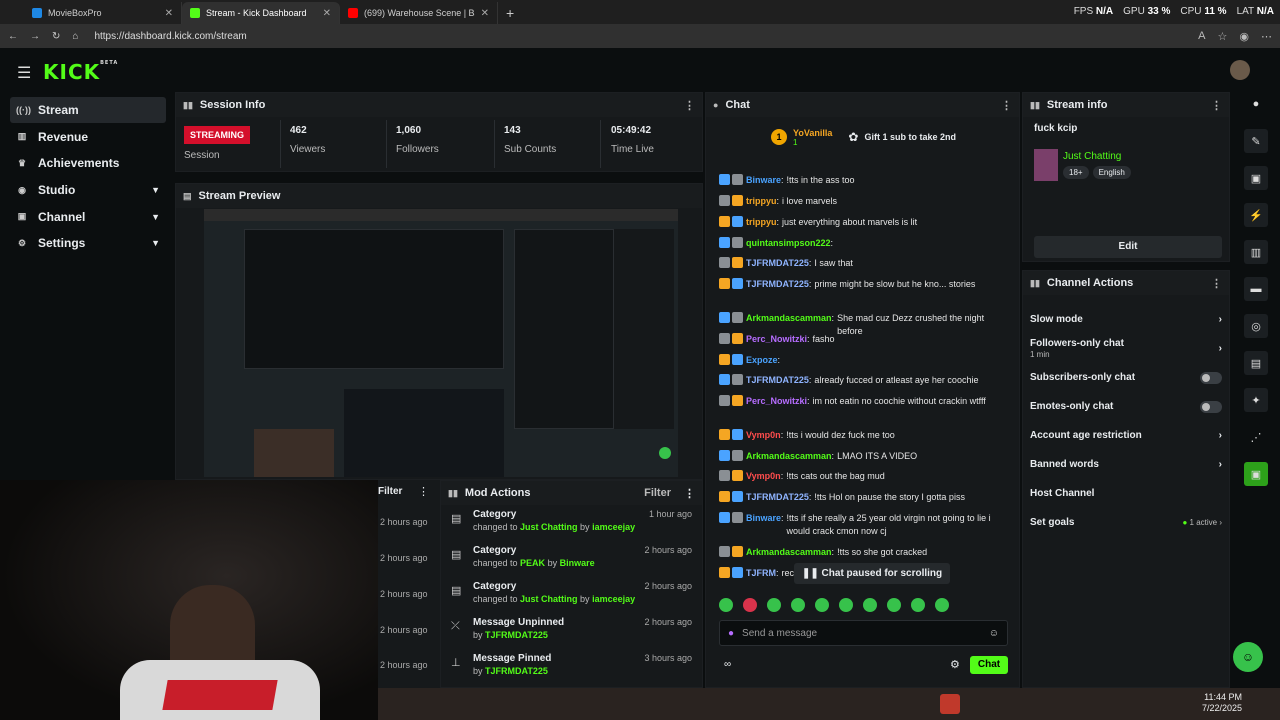  What do you see at coordinates (88, 190) in the screenshot?
I see `sidebar-item-studio: ◉ Studio ▼` at bounding box center [88, 190].